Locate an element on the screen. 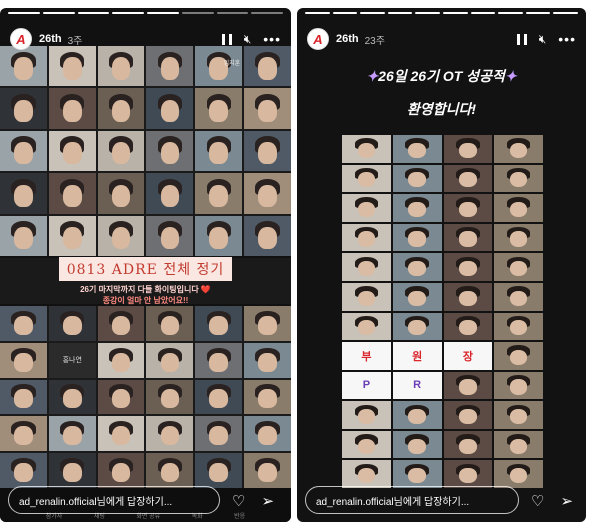  story-header: A 26th 3주 🔇︎ ••• is located at coordinates (145, 39).